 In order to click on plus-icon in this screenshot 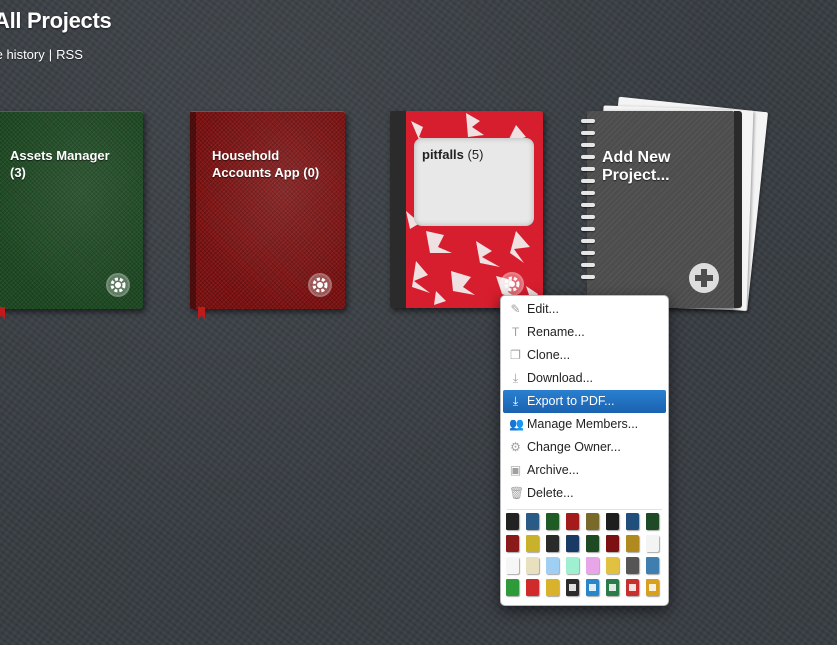, I will do `click(704, 278)`.